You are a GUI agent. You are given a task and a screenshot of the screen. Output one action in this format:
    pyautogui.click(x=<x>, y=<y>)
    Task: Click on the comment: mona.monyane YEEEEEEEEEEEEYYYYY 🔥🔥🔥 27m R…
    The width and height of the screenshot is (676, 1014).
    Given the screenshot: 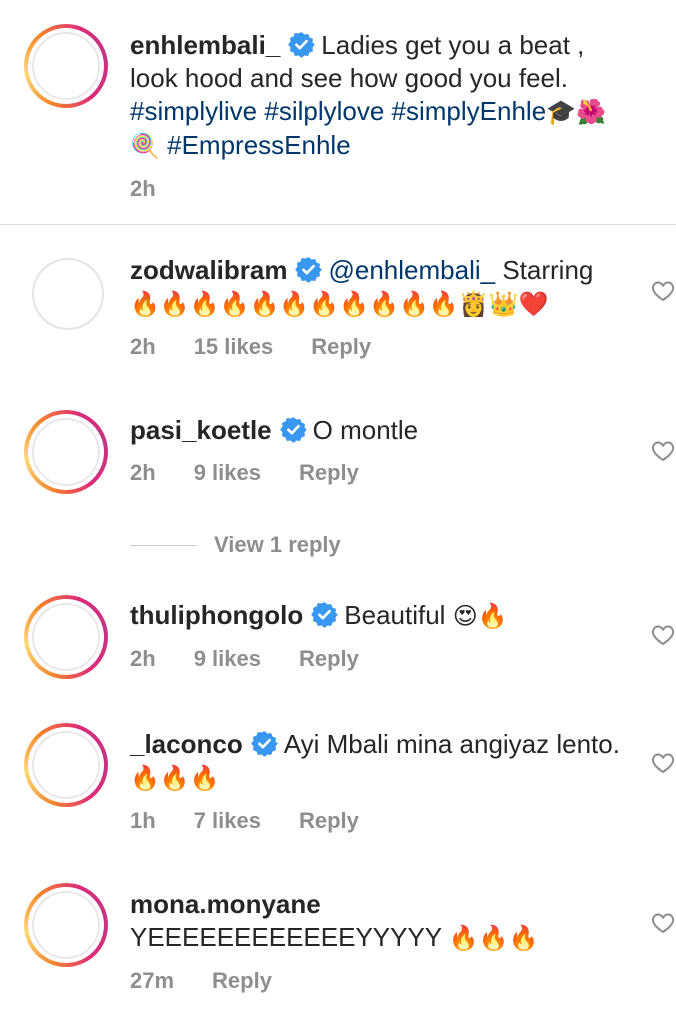 What is the action you would take?
    pyautogui.click(x=380, y=941)
    